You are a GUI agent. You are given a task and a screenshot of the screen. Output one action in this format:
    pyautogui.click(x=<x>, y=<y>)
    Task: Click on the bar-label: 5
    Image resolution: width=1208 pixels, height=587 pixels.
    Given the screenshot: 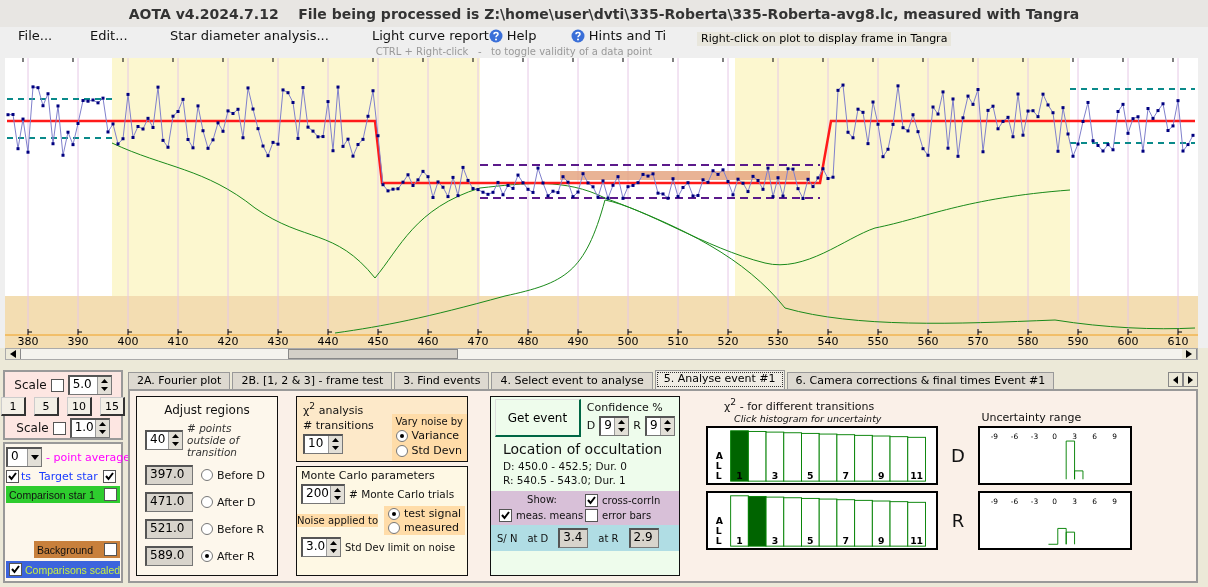 What is the action you would take?
    pyautogui.click(x=810, y=540)
    